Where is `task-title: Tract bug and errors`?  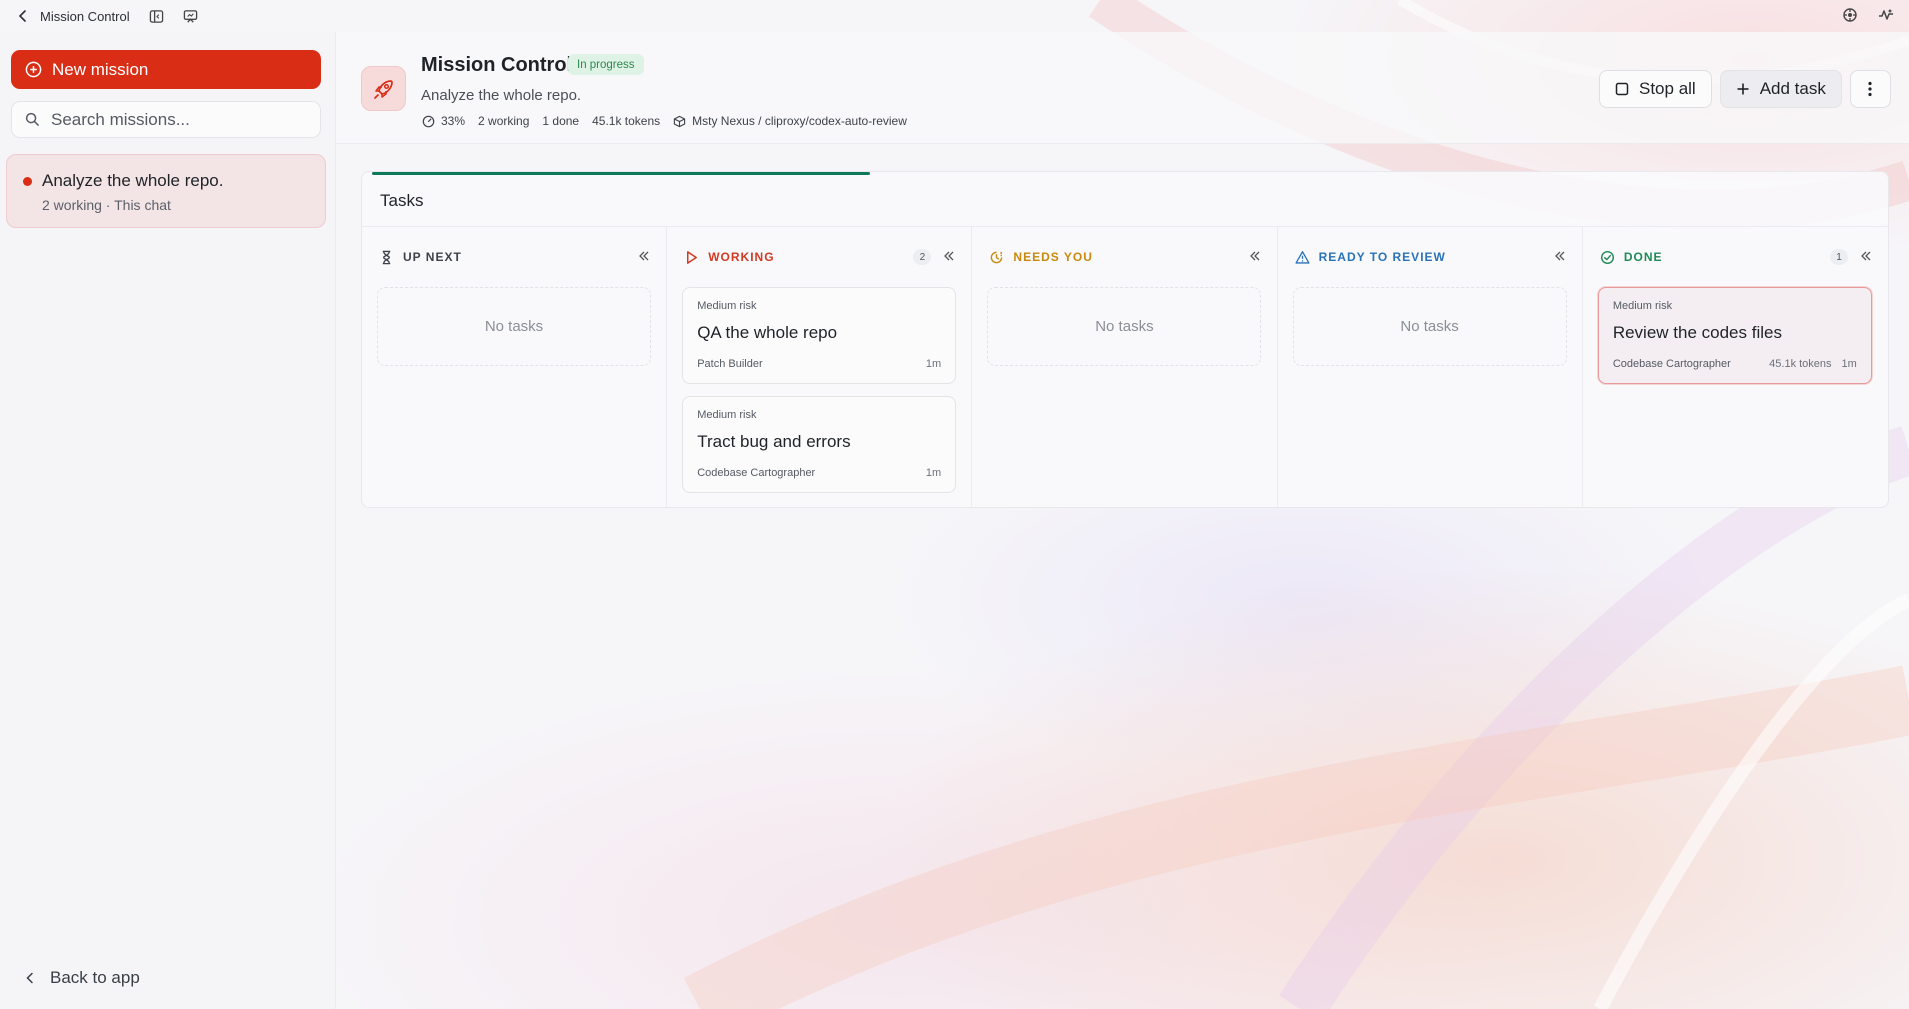
task-title: Tract bug and errors is located at coordinates (774, 441).